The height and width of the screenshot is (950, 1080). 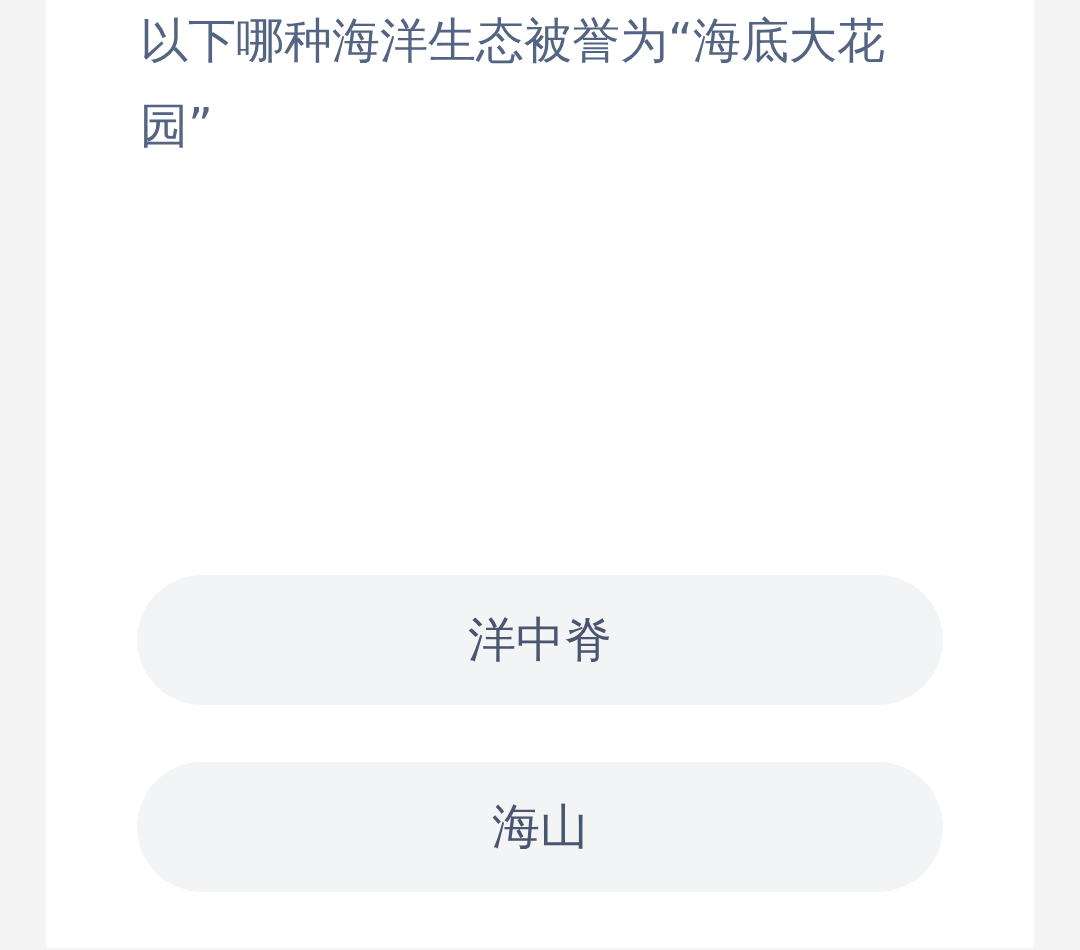 I want to click on answer-option: 洋中脊, so click(x=540, y=640).